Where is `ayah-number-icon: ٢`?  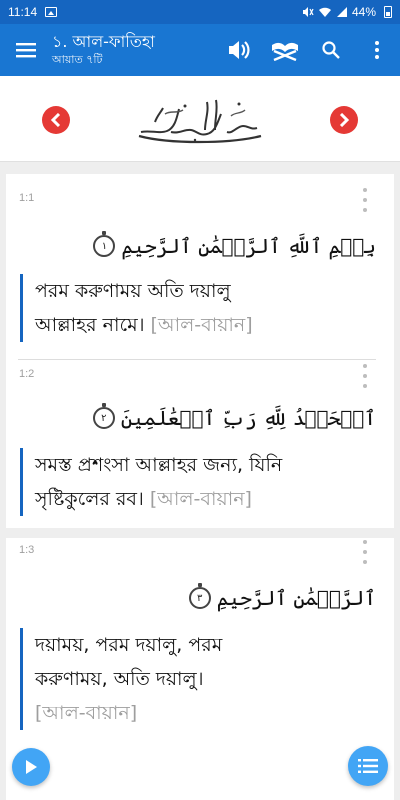 ayah-number-icon: ٢ is located at coordinates (103, 416).